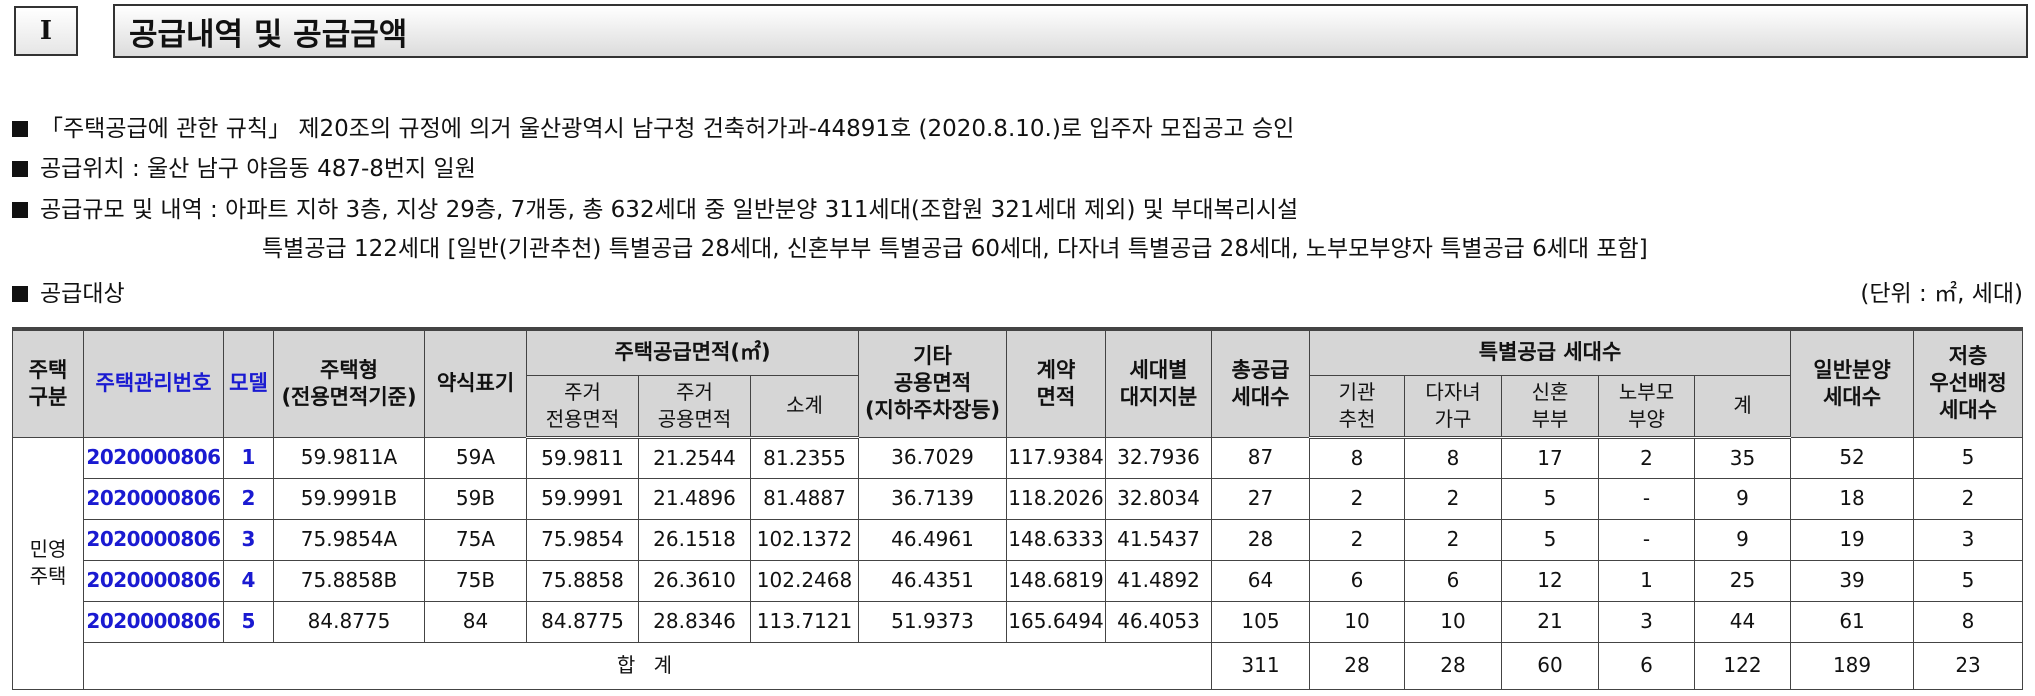 The height and width of the screenshot is (696, 2035). I want to click on cell-other-area: 36.7139, so click(932, 498).